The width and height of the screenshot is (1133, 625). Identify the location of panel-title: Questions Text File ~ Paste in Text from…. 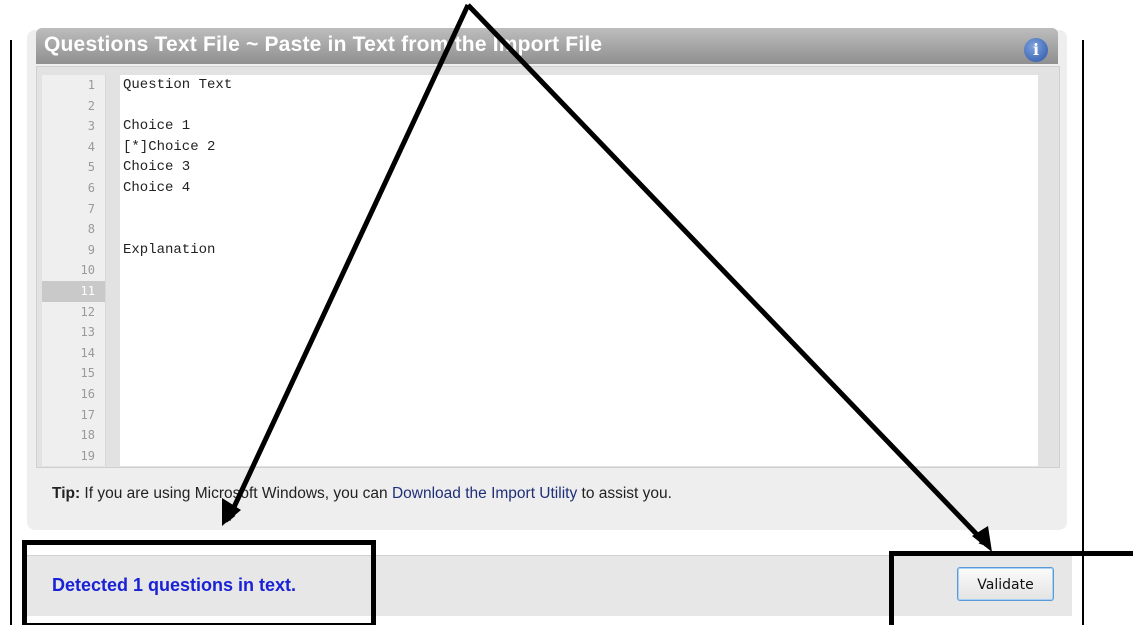
(323, 44).